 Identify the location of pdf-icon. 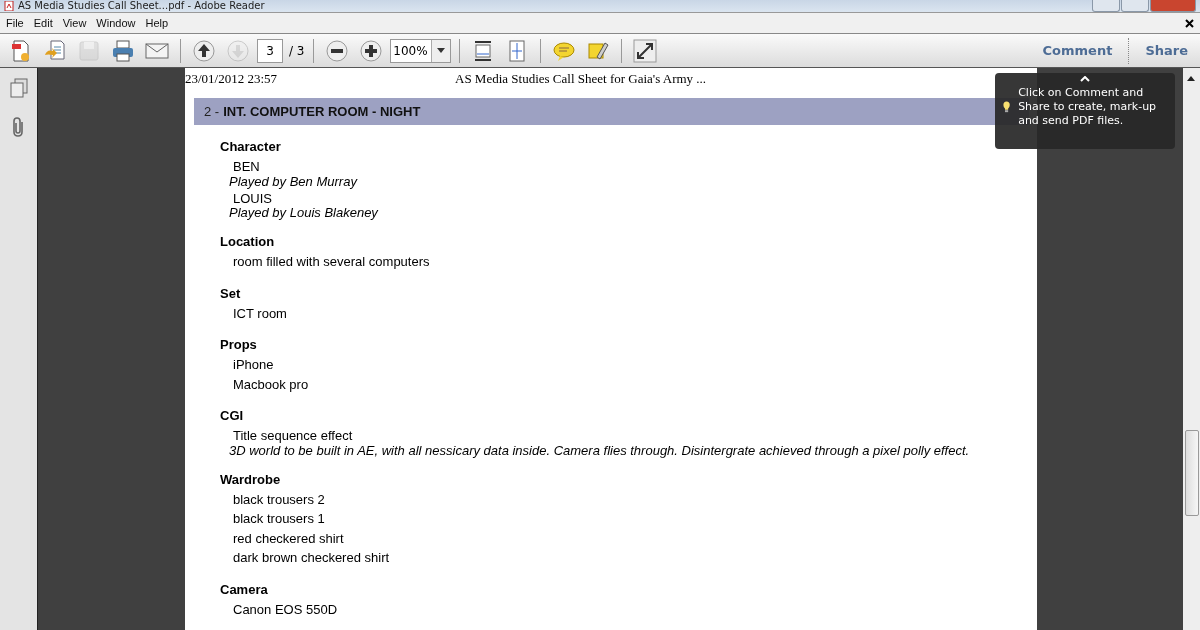
(9, 6).